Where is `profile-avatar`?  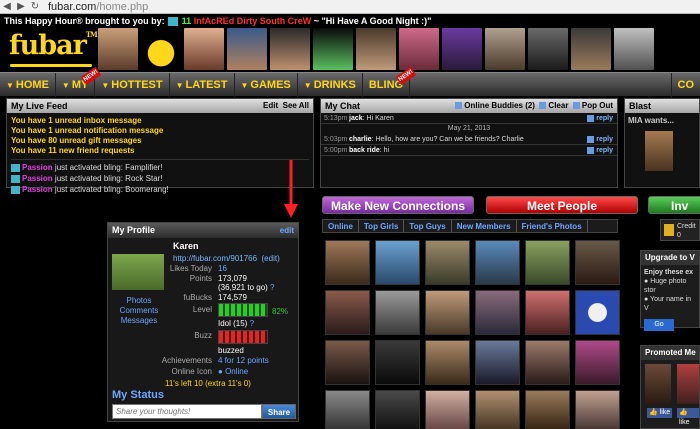 profile-avatar is located at coordinates (138, 272).